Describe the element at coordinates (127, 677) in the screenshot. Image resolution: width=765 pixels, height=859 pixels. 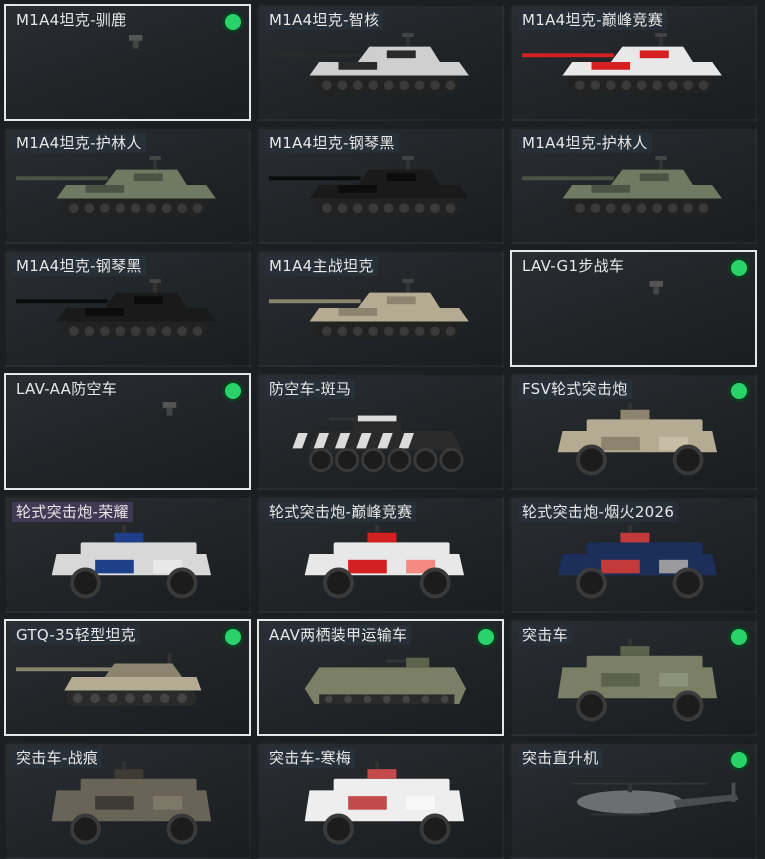
I see `vehicle-skin-card: GTQ-35轻型坦克` at that location.